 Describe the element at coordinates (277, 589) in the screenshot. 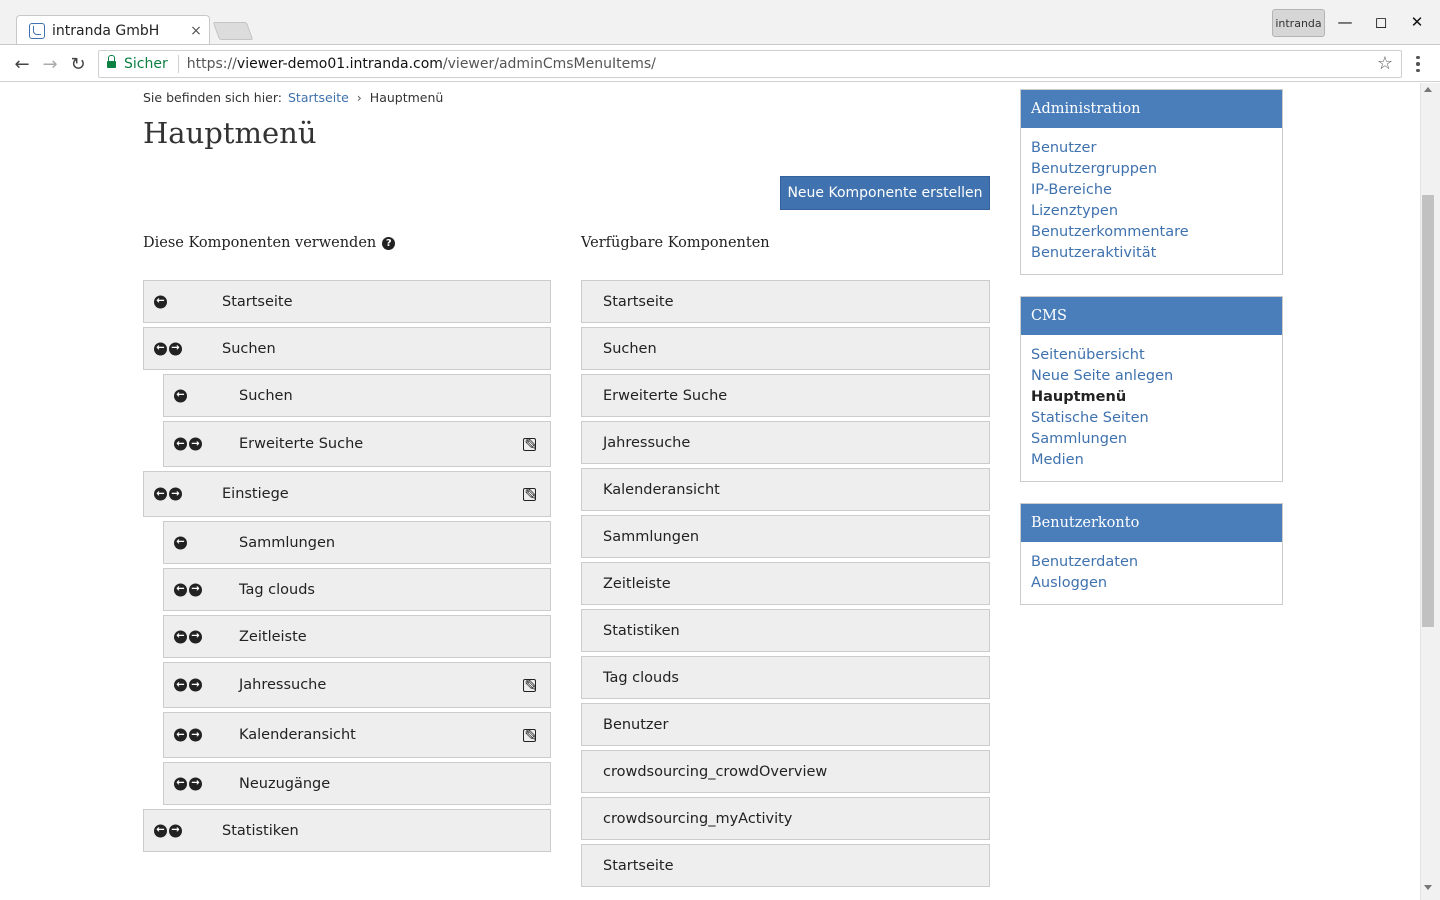

I see `used-component-label: Tag clouds` at that location.